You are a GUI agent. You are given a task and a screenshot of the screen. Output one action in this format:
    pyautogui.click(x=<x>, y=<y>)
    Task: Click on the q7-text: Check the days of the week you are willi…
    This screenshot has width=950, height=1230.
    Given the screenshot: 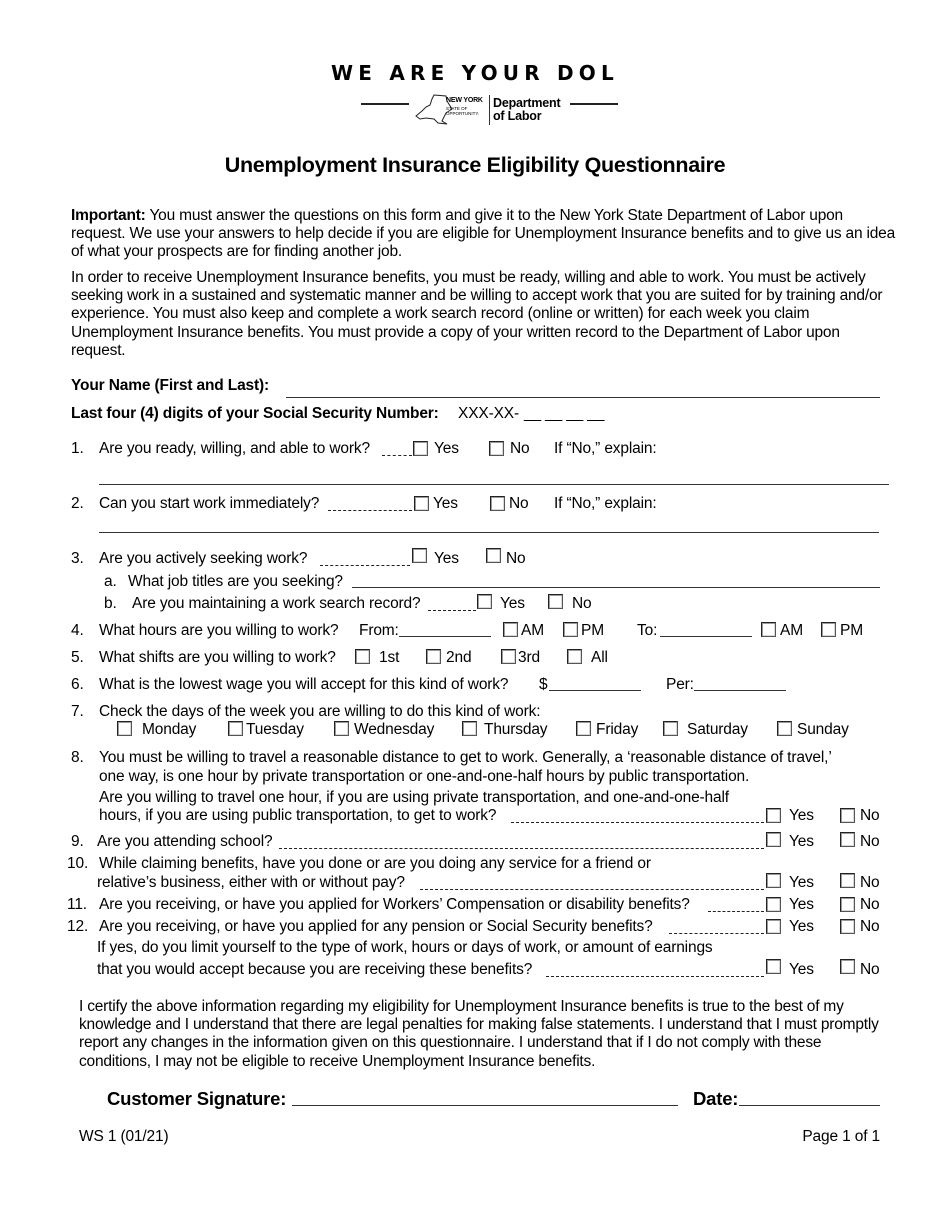 What is the action you would take?
    pyautogui.click(x=320, y=711)
    